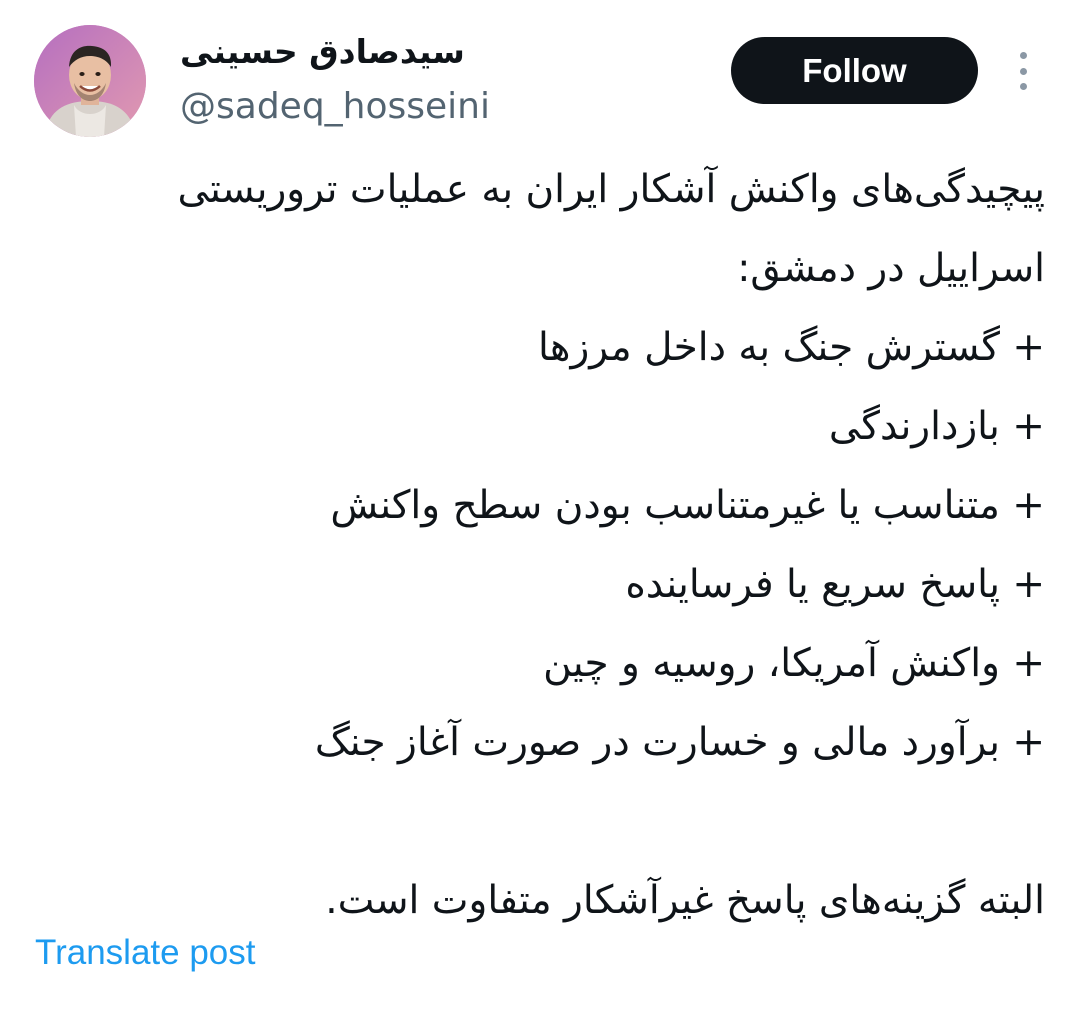  Describe the element at coordinates (794, 663) in the screenshot. I see `post-bullet: + واکنش آمریکا، روسیه و چین` at that location.